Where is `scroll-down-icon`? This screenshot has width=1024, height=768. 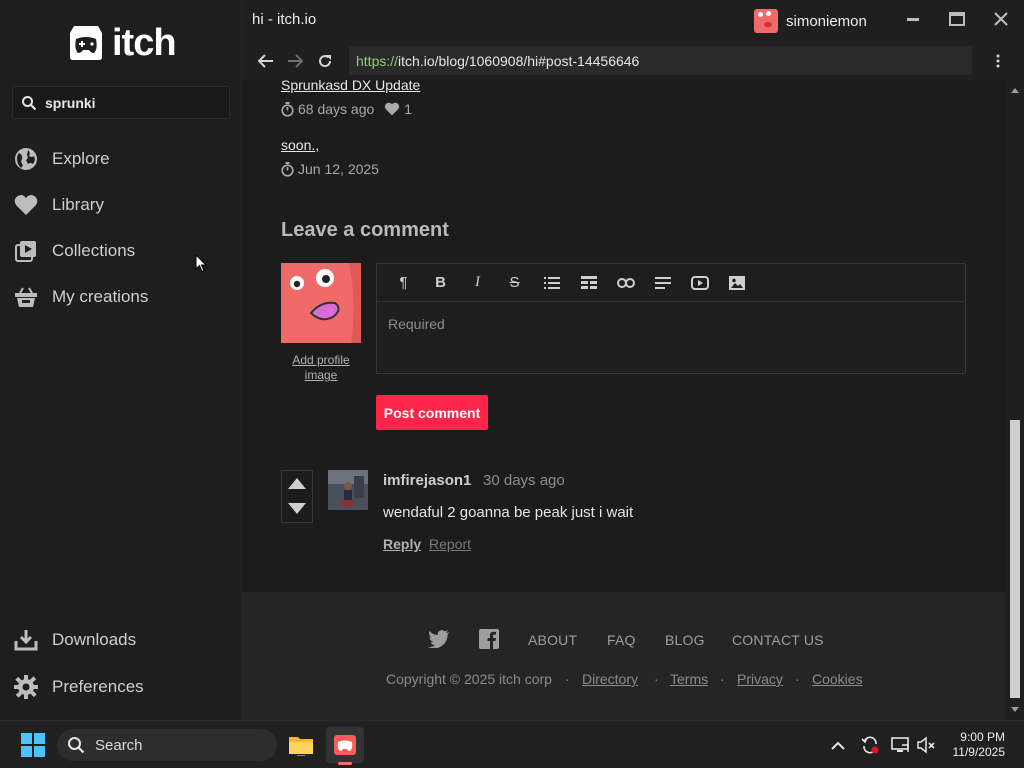
scroll-down-icon is located at coordinates (1015, 709).